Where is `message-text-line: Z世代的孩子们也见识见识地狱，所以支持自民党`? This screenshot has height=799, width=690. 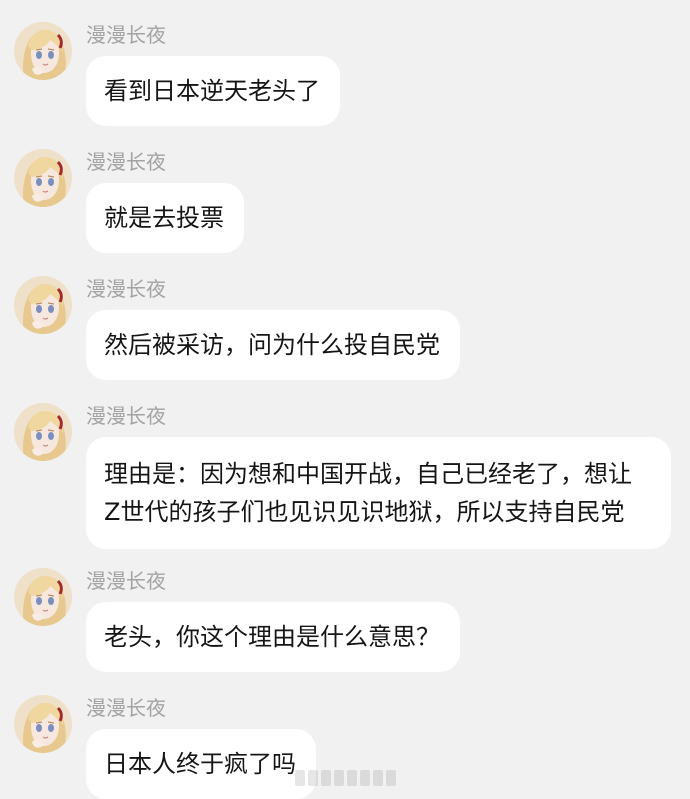 message-text-line: Z世代的孩子们也见识见识地狱，所以支持自民党 is located at coordinates (364, 512).